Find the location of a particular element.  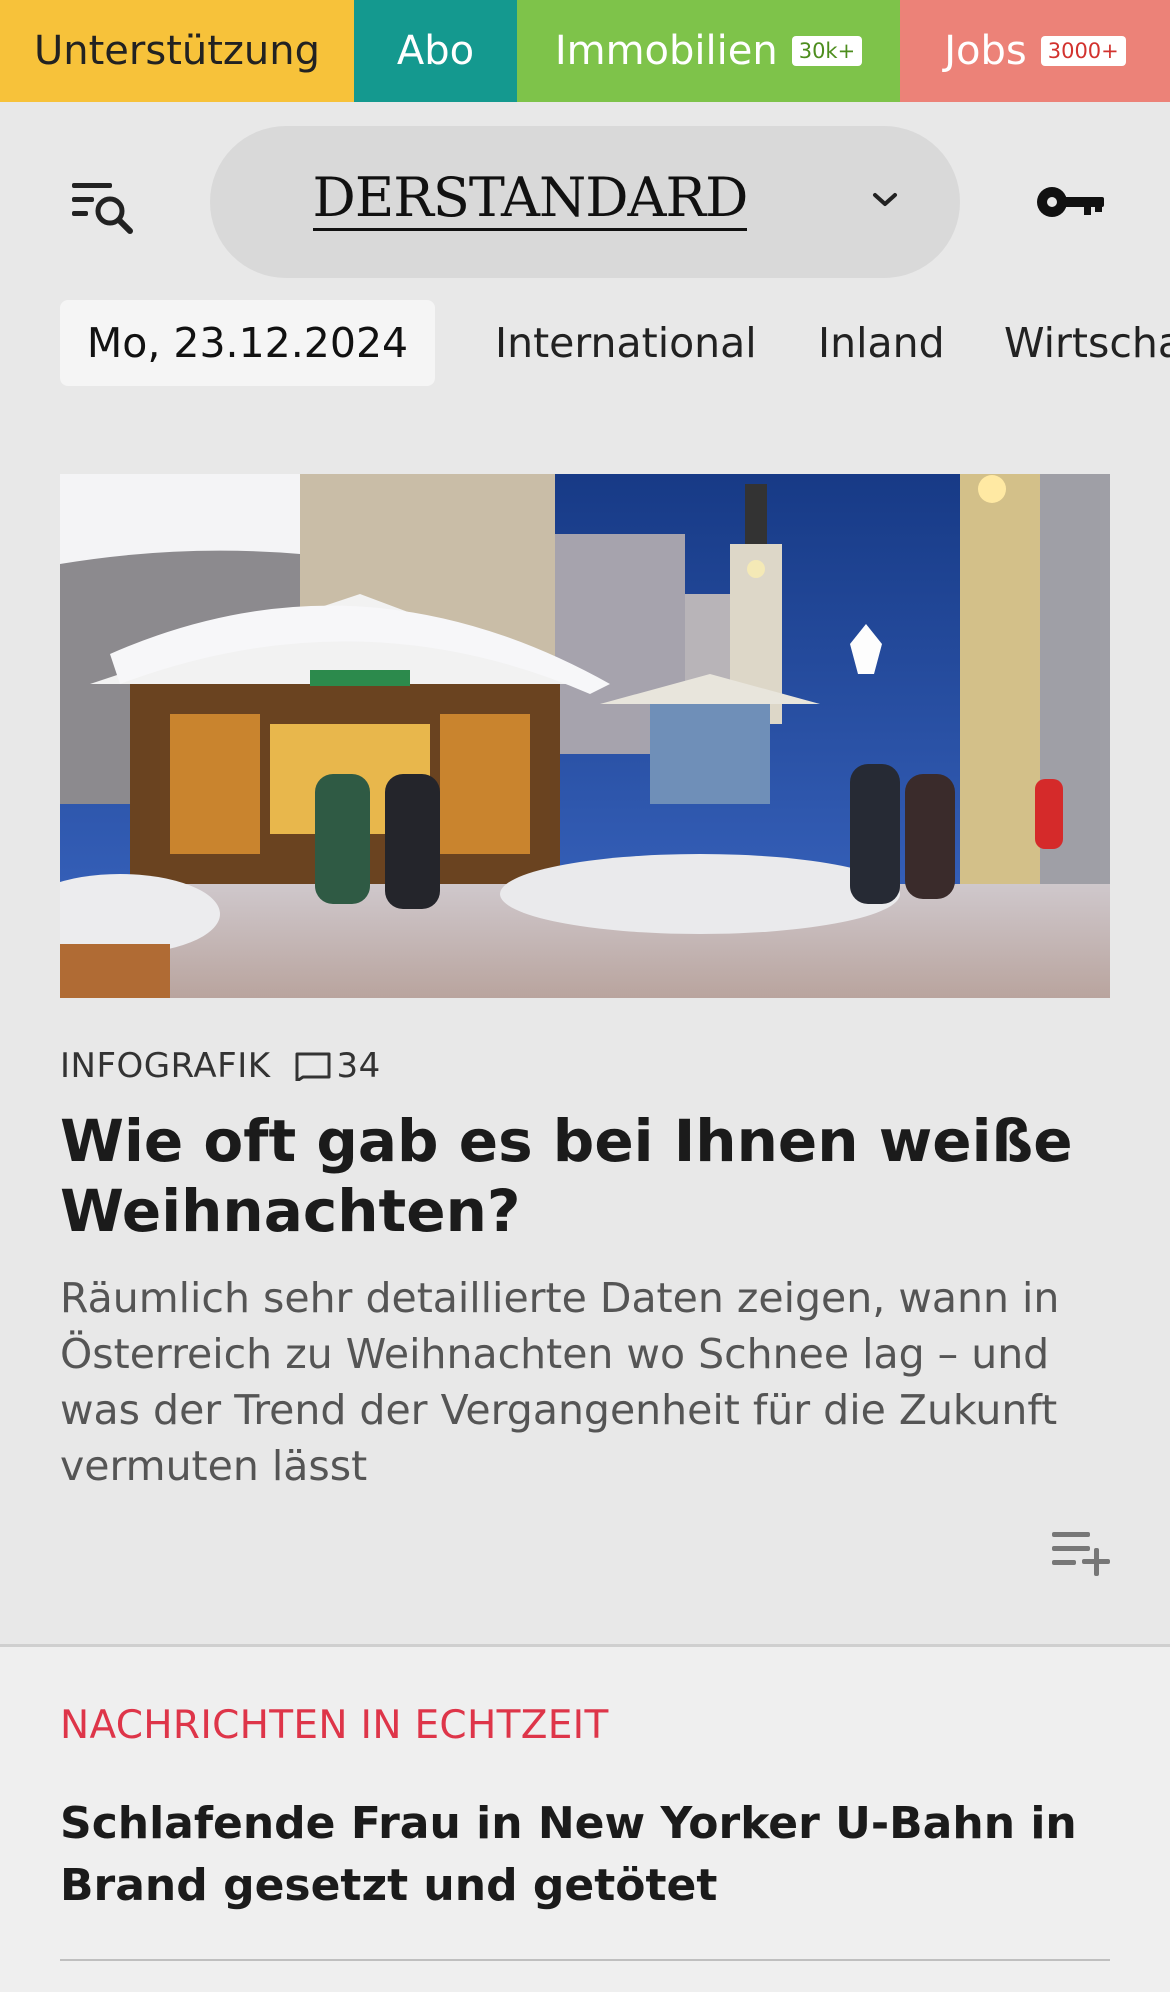

live-section-title: NACHRICHTEN IN ECHTZEIT is located at coordinates (334, 1725).